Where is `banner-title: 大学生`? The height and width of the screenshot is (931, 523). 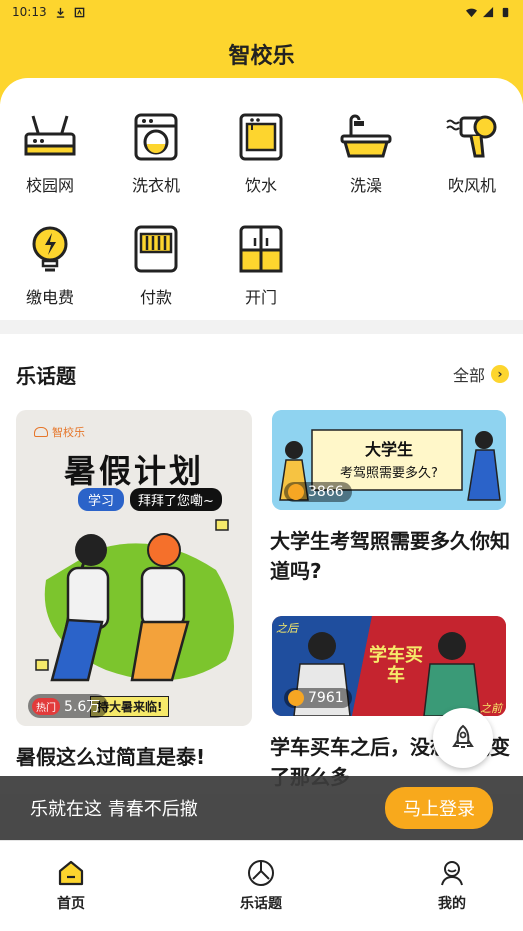
banner-title: 大学生 is located at coordinates (388, 449).